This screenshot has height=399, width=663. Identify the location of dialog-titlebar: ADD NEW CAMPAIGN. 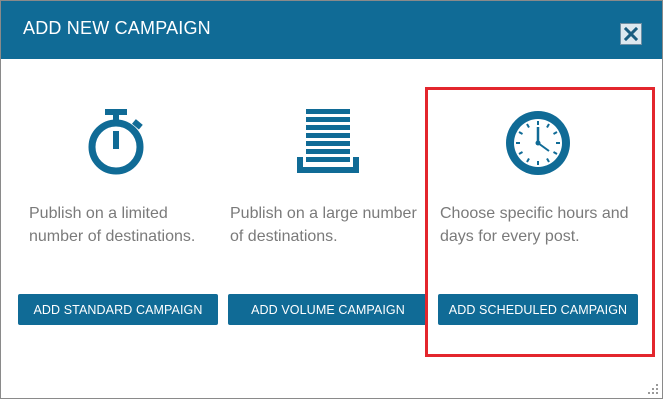
(331, 30).